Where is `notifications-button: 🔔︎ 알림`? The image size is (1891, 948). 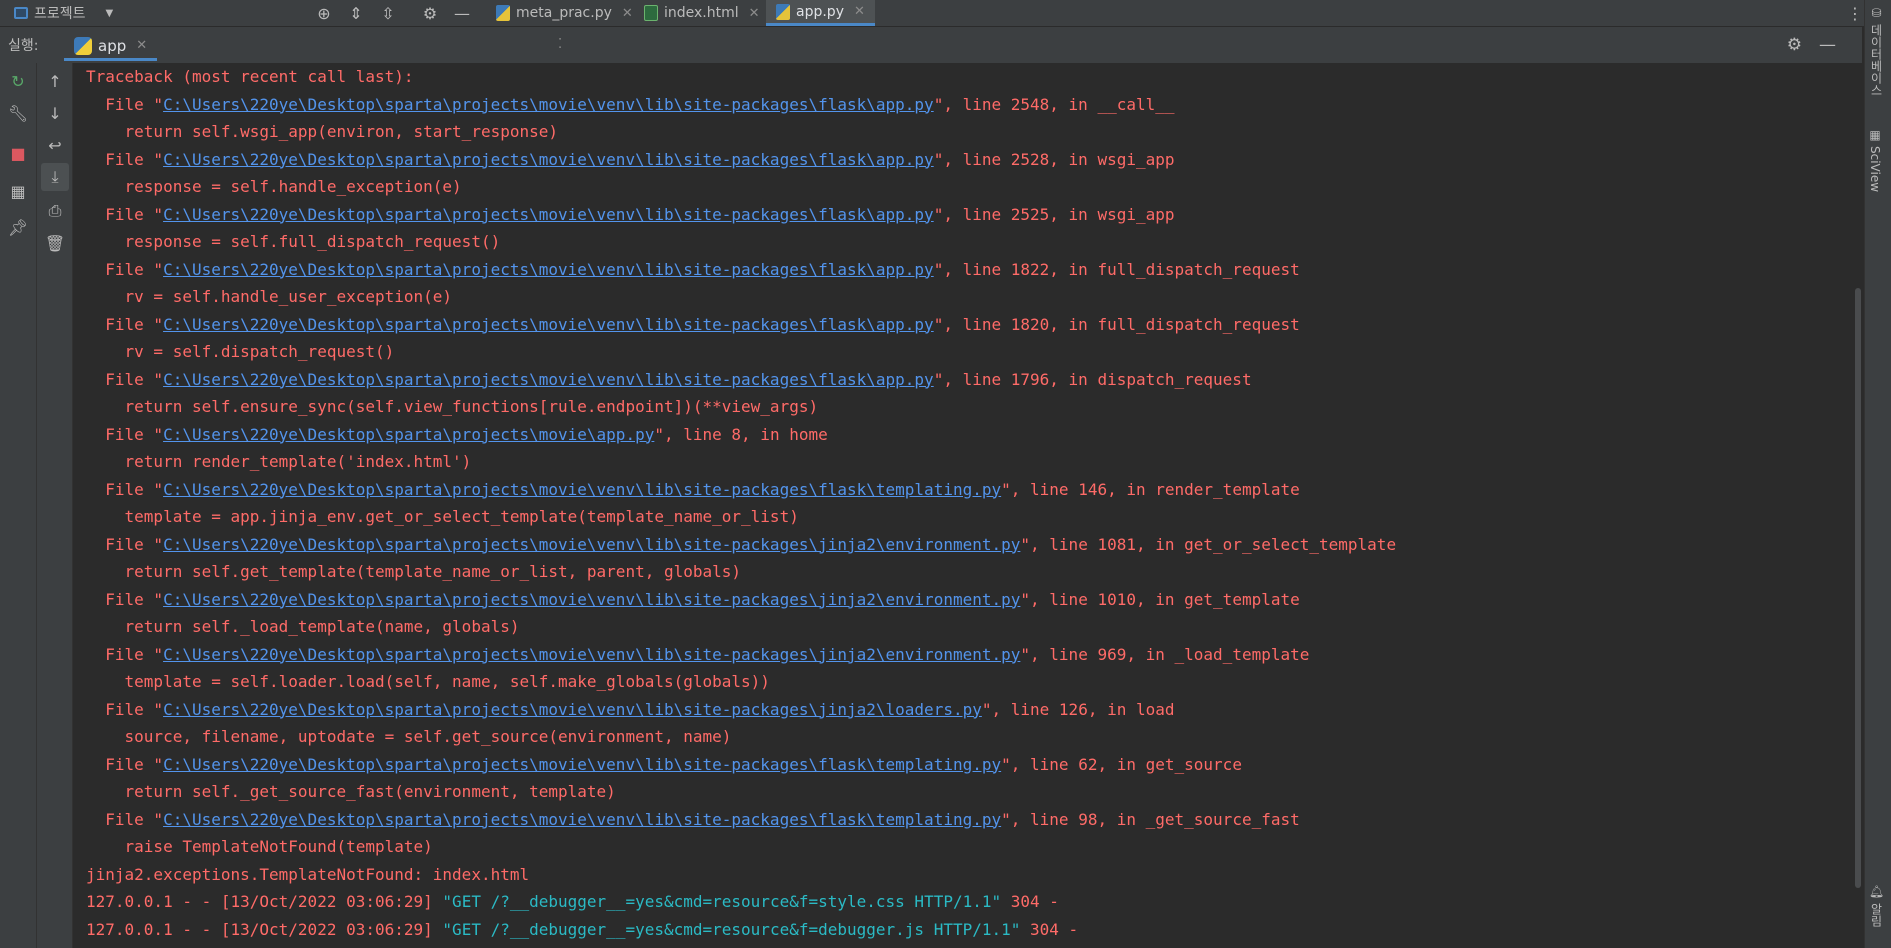 notifications-button: 🔔︎ 알림 is located at coordinates (1876, 905).